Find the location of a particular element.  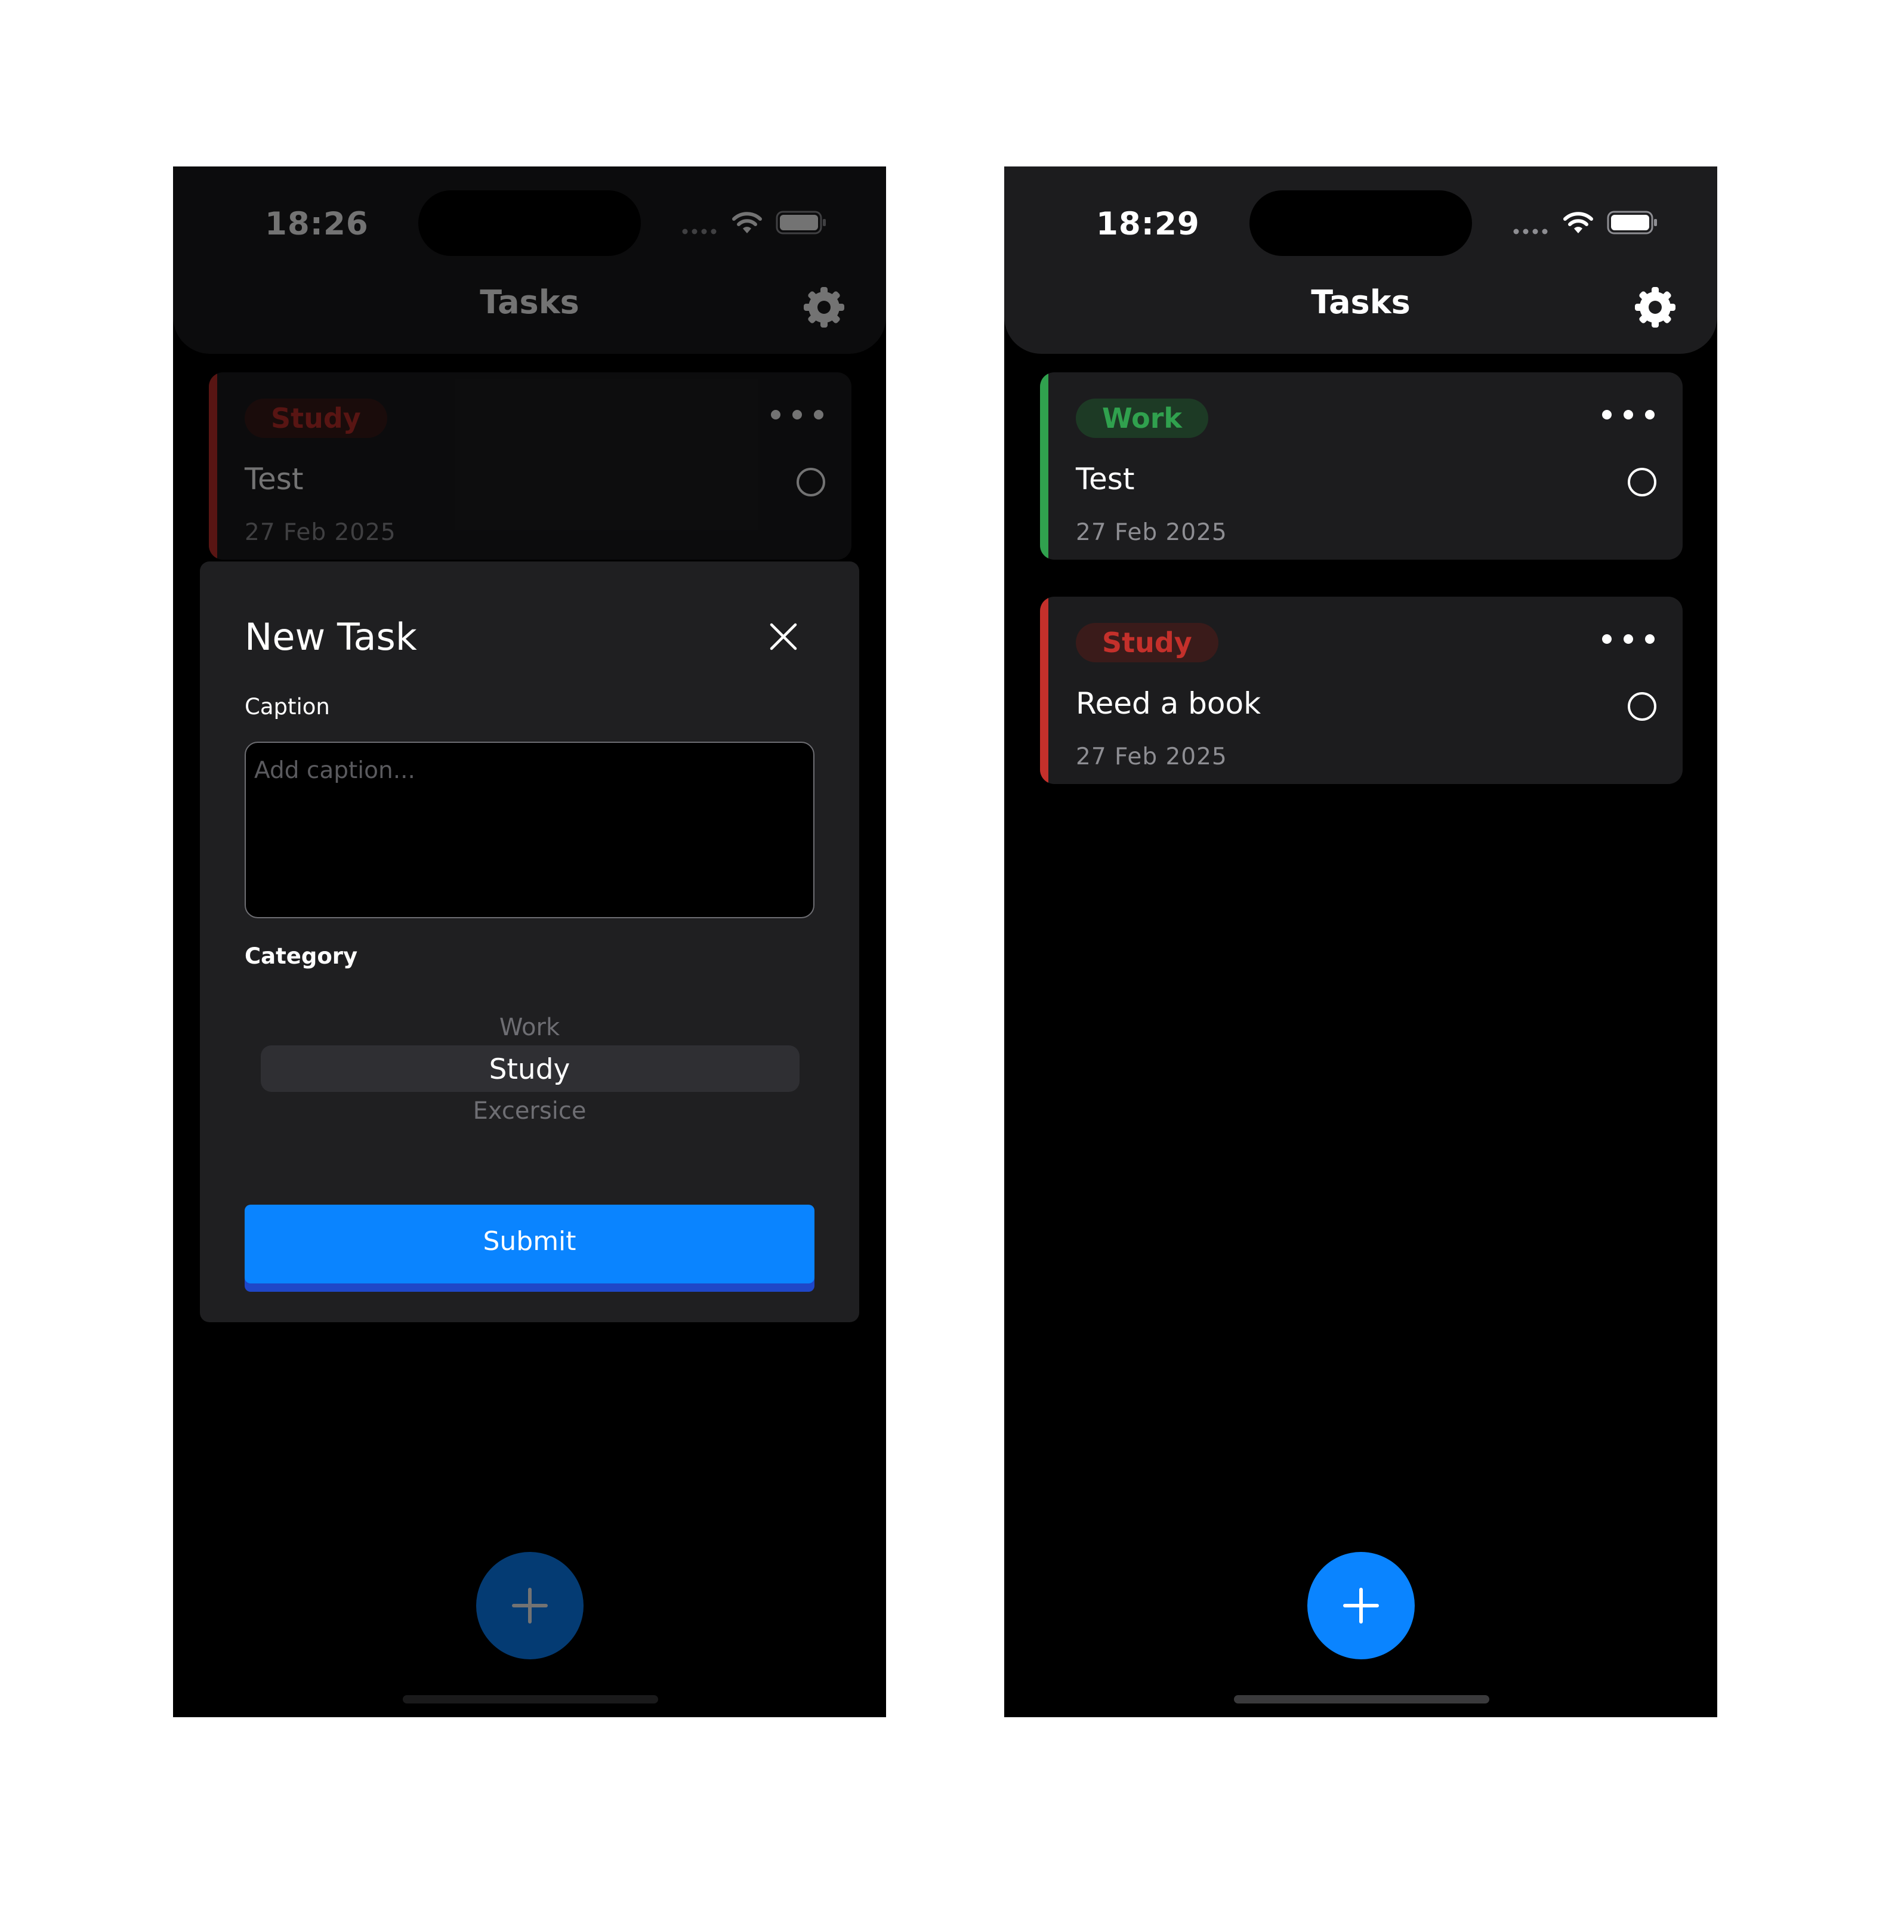

category-option-study: Study is located at coordinates (529, 1069).